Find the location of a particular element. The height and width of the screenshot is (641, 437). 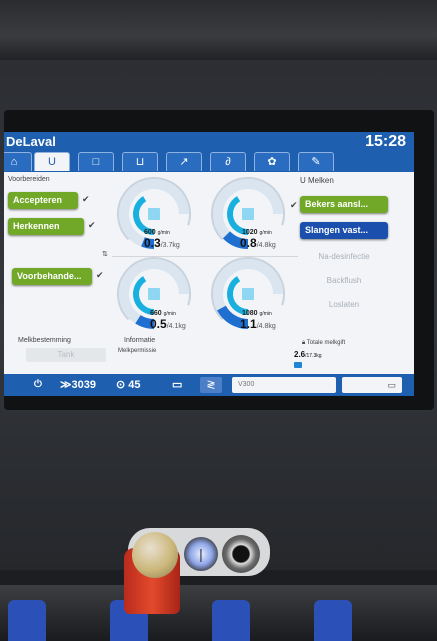

flow-toggle-button: ≷ is located at coordinates (211, 385).